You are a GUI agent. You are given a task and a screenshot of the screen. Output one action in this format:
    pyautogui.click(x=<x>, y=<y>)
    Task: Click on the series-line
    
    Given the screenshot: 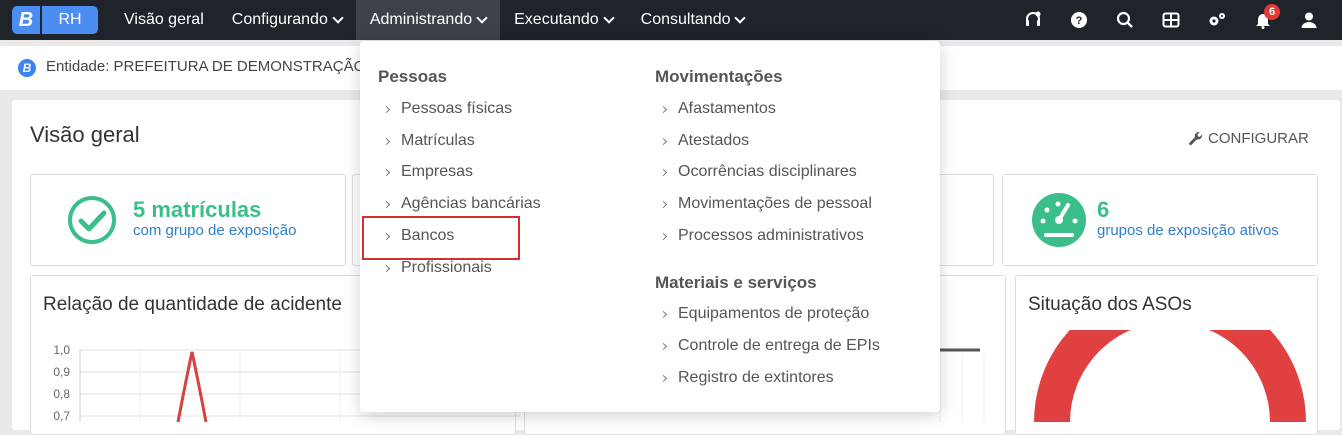 What is the action you would take?
    pyautogui.click(x=192, y=386)
    